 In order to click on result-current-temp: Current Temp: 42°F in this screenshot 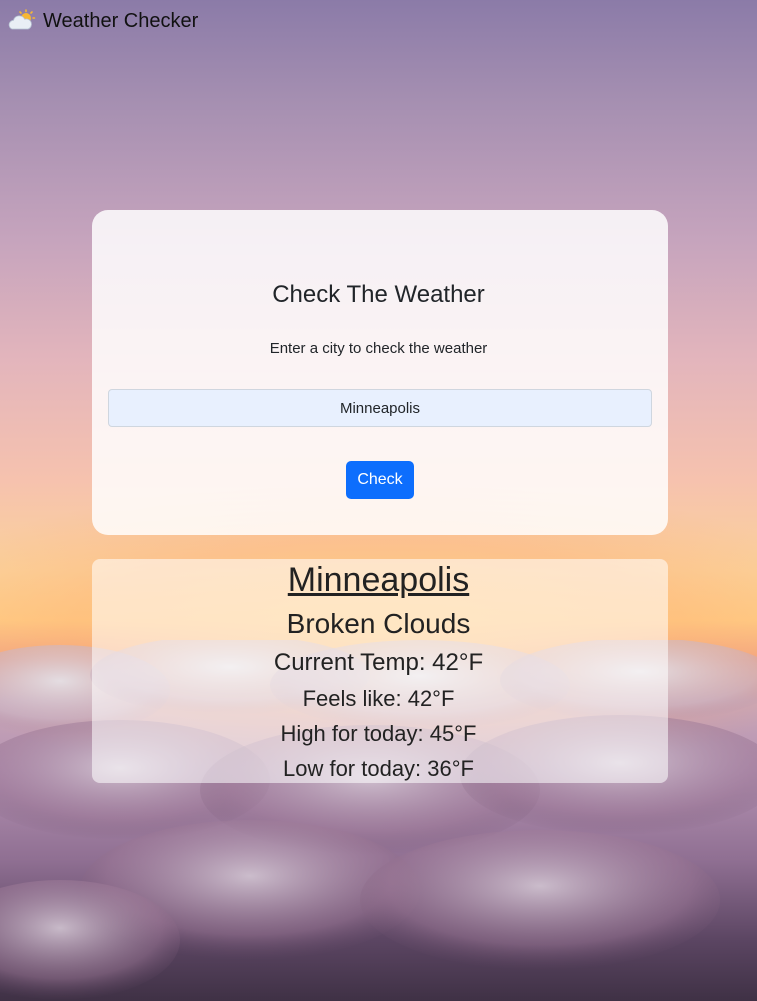, I will do `click(378, 662)`.